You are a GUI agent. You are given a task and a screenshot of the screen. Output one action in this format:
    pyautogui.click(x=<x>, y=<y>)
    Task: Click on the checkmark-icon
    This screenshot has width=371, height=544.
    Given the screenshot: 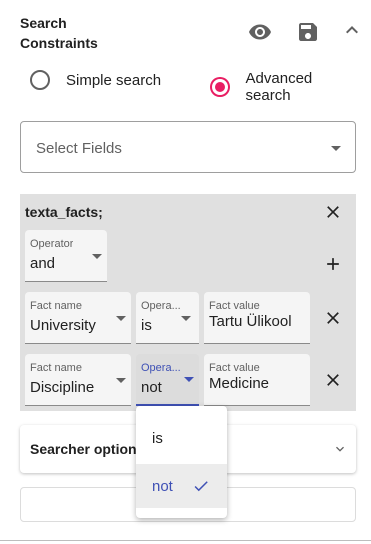 What is the action you would take?
    pyautogui.click(x=201, y=488)
    